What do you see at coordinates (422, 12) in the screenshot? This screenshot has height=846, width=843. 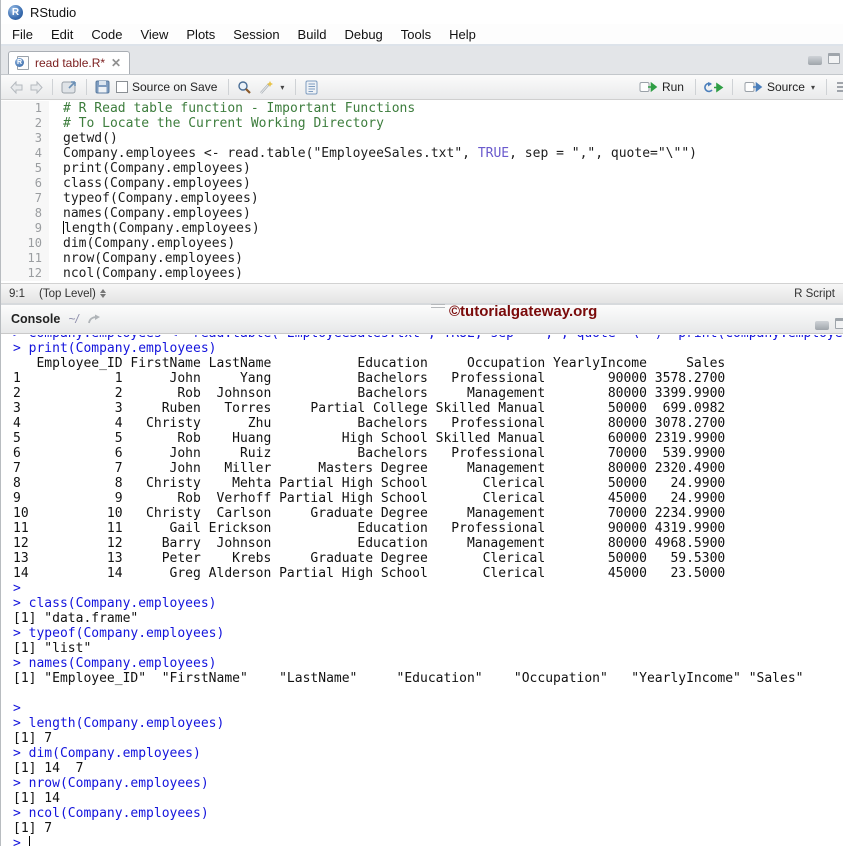 I see `title-bar: R RStudio` at bounding box center [422, 12].